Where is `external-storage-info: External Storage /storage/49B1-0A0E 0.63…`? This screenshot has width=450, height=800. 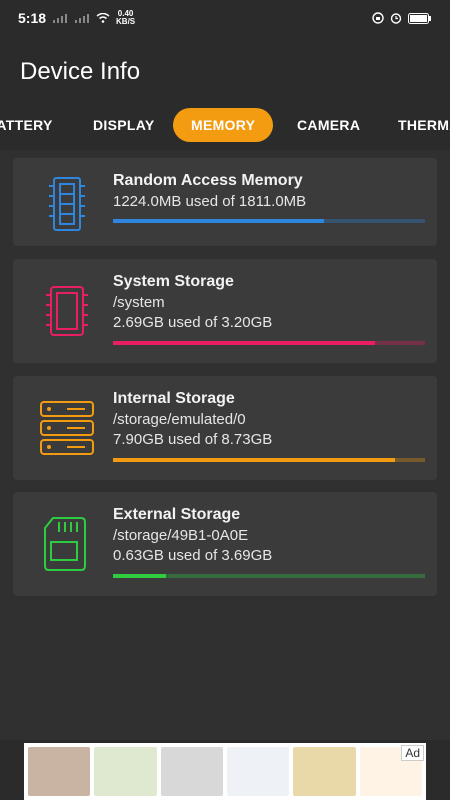 external-storage-info: External Storage /storage/49B1-0A0E 0.63… is located at coordinates (269, 536).